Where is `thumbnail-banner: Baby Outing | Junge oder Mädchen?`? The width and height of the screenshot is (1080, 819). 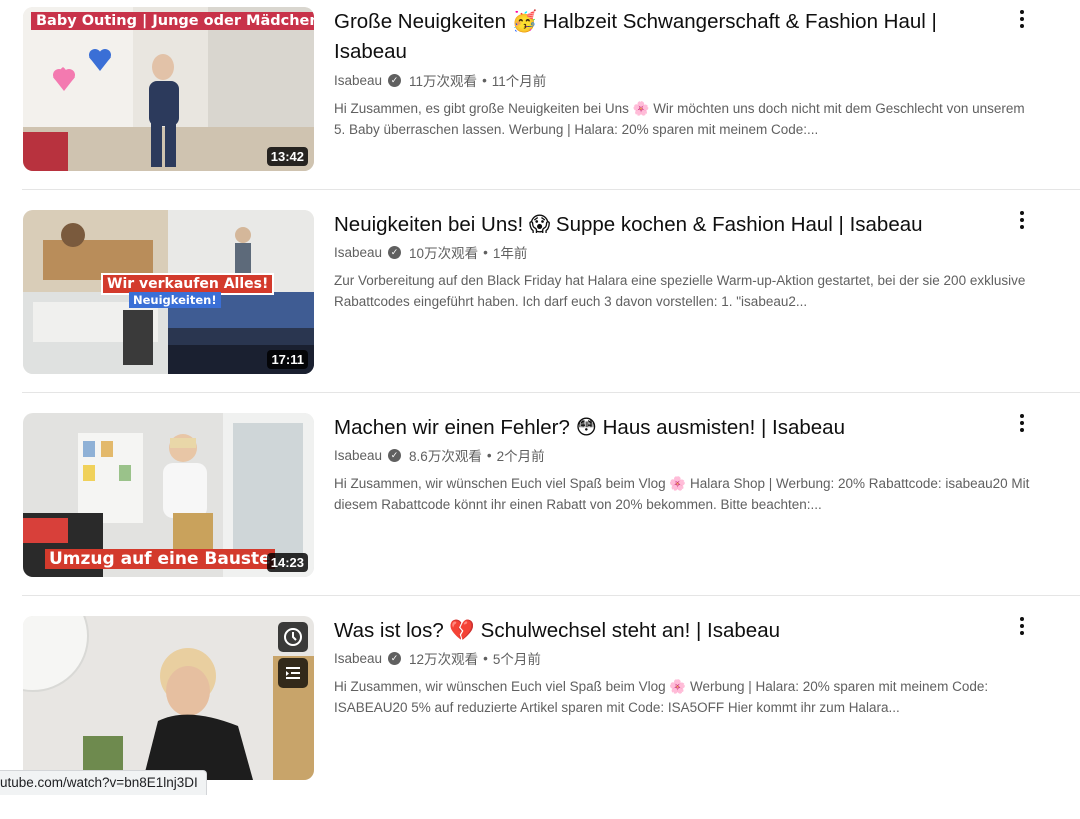 thumbnail-banner: Baby Outing | Junge oder Mädchen? is located at coordinates (172, 21).